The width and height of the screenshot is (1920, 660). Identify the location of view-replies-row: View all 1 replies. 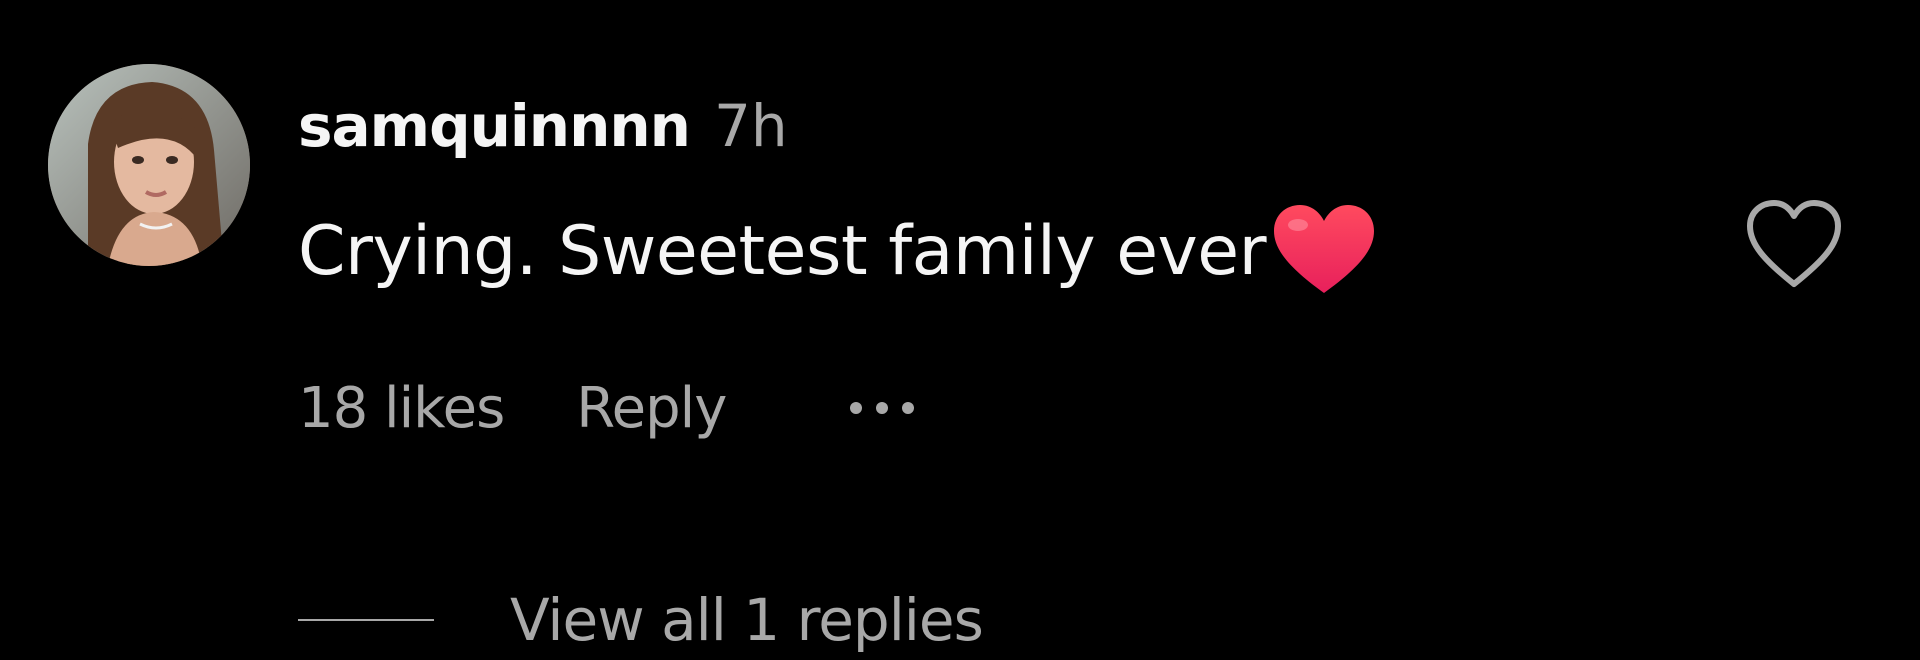
(641, 620).